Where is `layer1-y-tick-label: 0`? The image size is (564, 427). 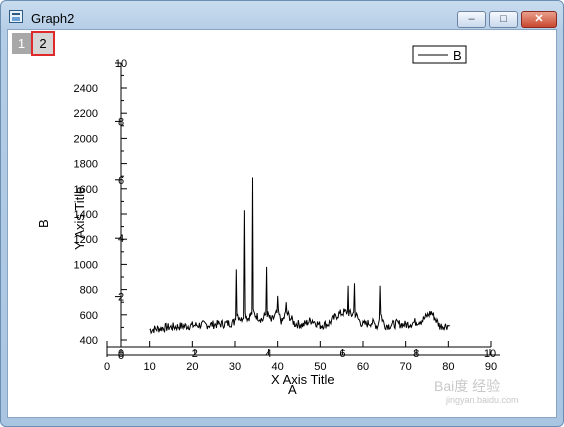 layer1-y-tick-label: 0 is located at coordinates (121, 356).